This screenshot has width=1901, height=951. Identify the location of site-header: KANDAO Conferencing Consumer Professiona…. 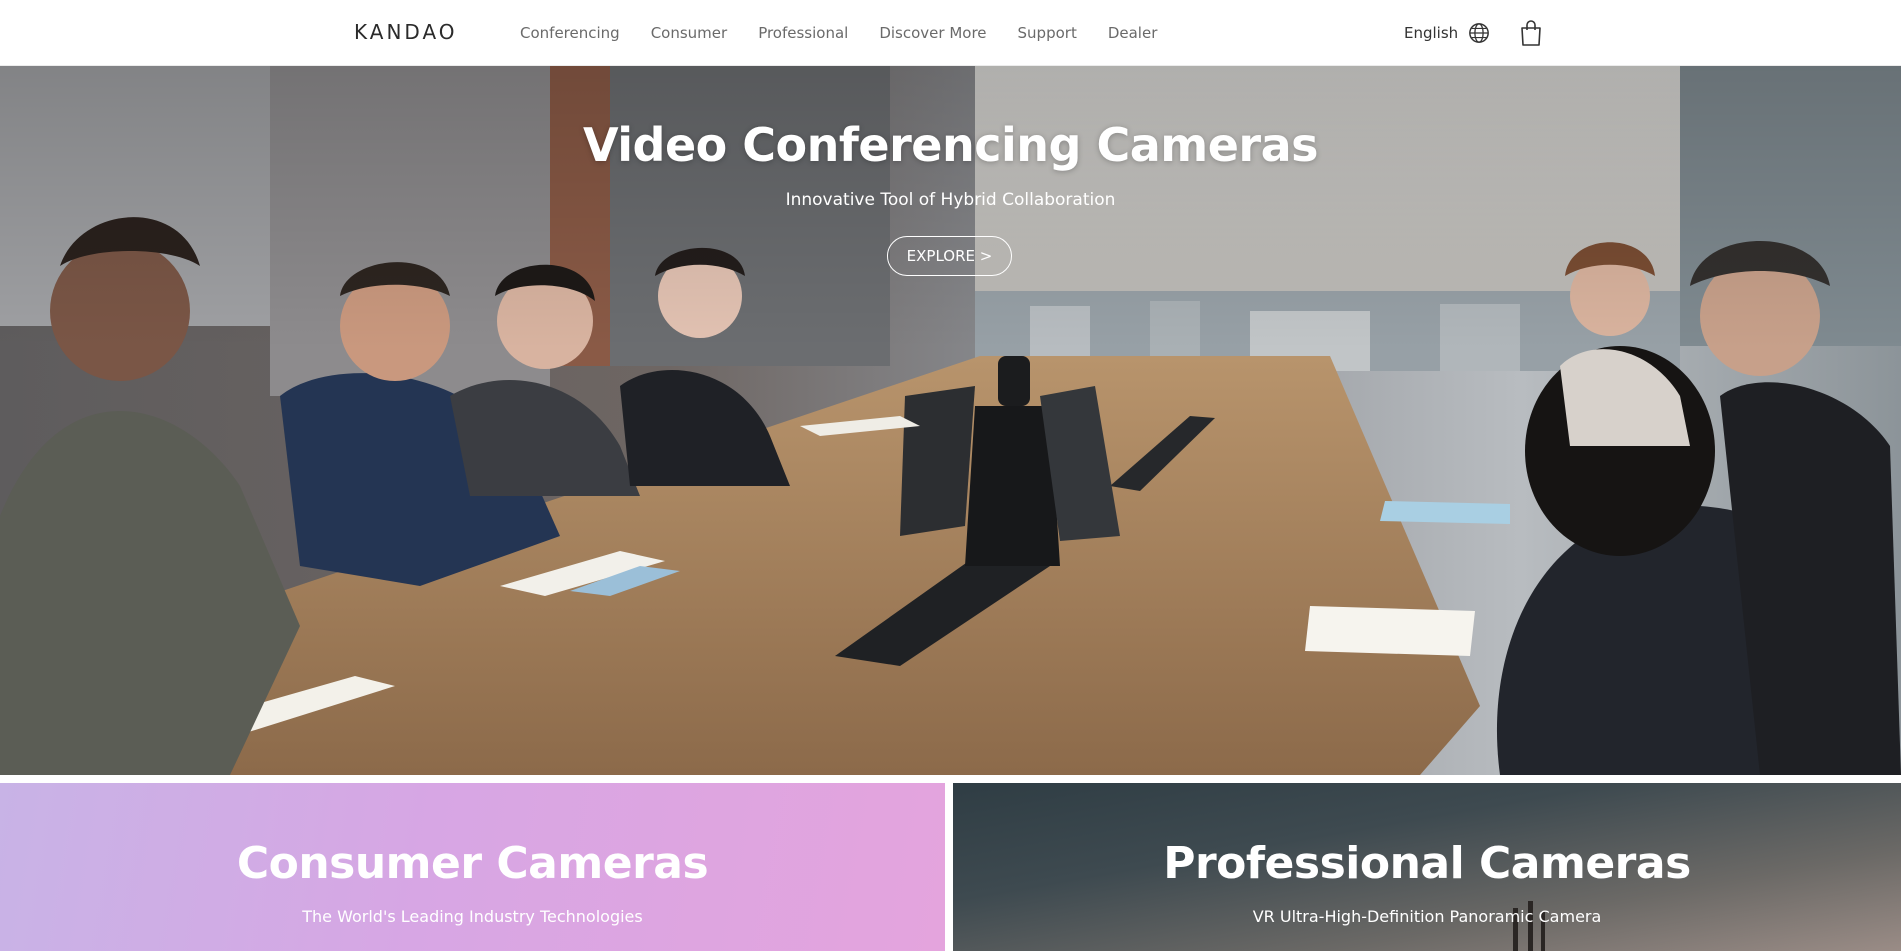
(950, 33).